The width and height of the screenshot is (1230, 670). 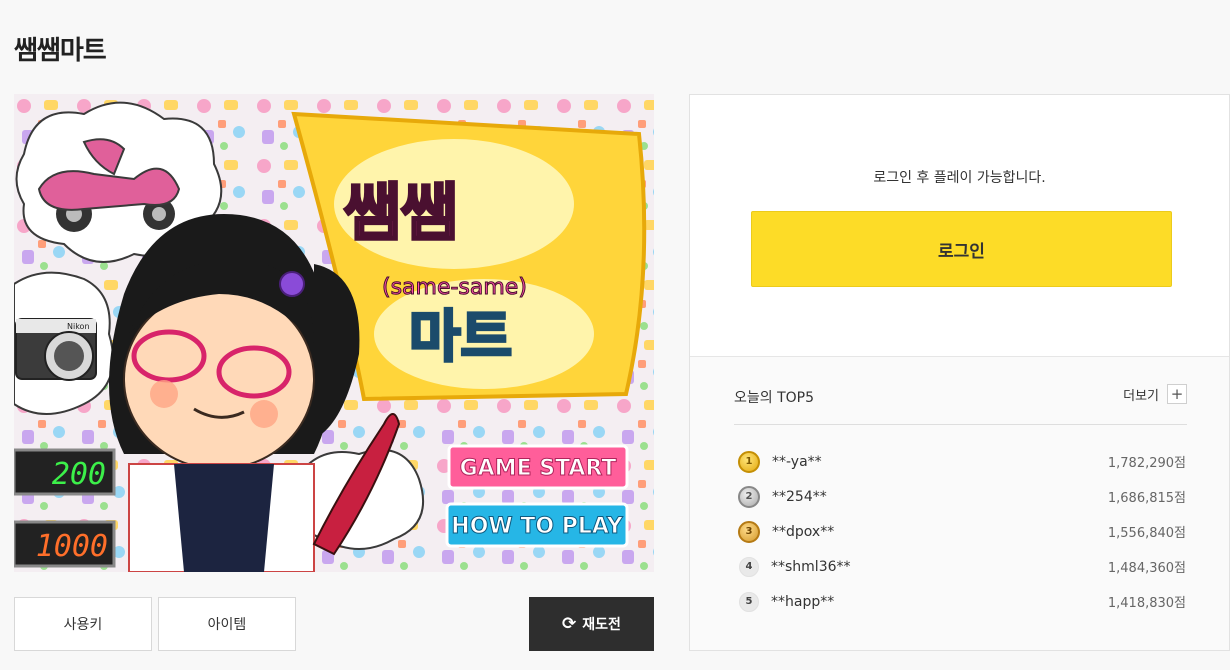 What do you see at coordinates (749, 601) in the screenshot?
I see `rank-number-badge: 5` at bounding box center [749, 601].